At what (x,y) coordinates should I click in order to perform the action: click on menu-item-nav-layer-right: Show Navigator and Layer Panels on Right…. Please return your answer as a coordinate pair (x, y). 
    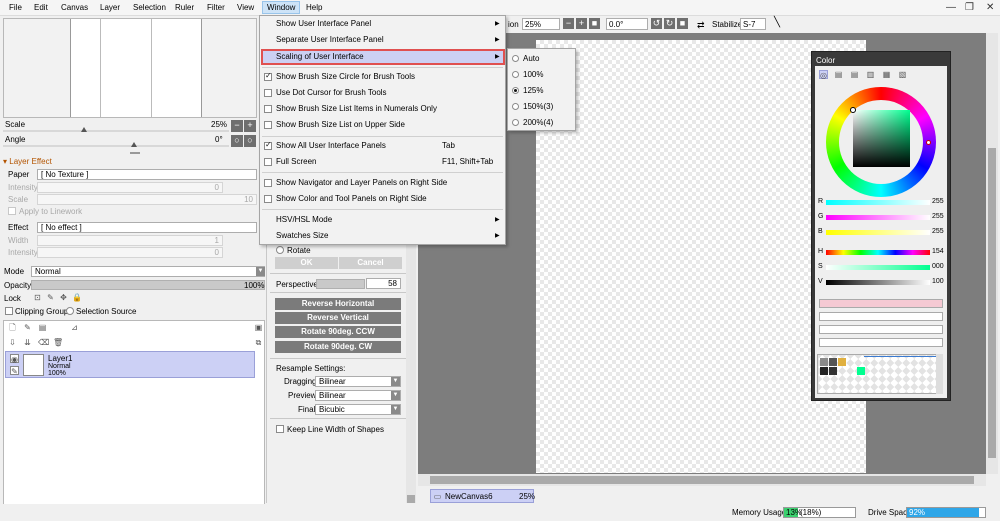
    Looking at the image, I should click on (361, 182).